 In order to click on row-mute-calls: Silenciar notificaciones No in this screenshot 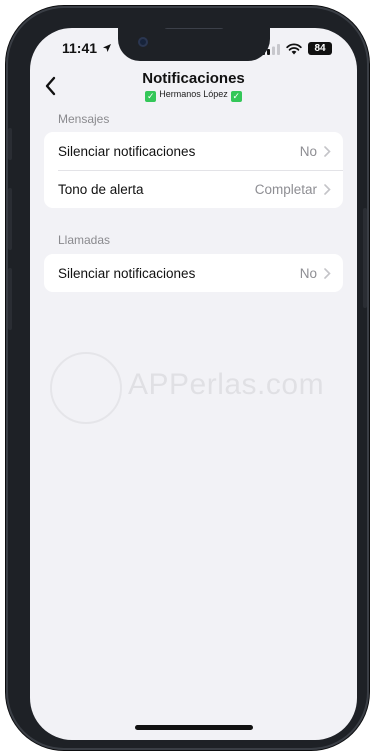, I will do `click(193, 273)`.